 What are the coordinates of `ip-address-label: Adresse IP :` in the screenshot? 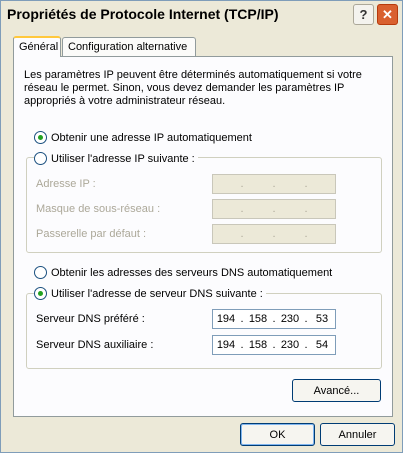 It's located at (66, 184).